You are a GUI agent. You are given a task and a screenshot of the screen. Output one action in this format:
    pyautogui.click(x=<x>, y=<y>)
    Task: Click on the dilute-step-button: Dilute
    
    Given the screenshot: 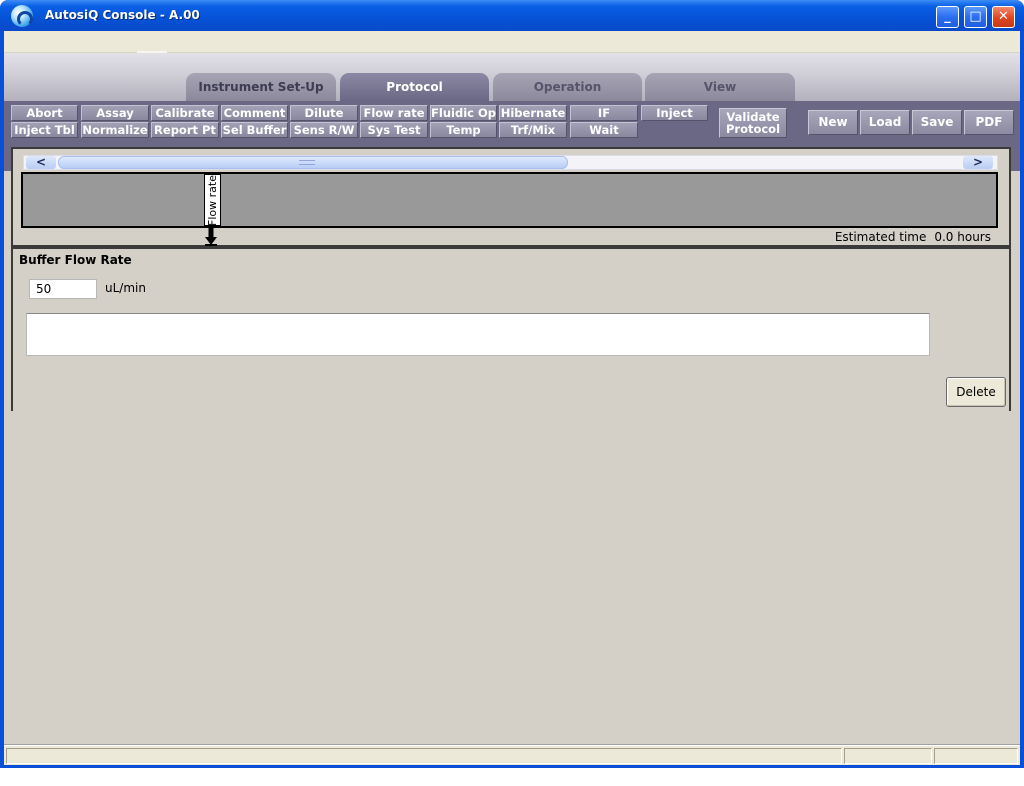 What is the action you would take?
    pyautogui.click(x=324, y=113)
    